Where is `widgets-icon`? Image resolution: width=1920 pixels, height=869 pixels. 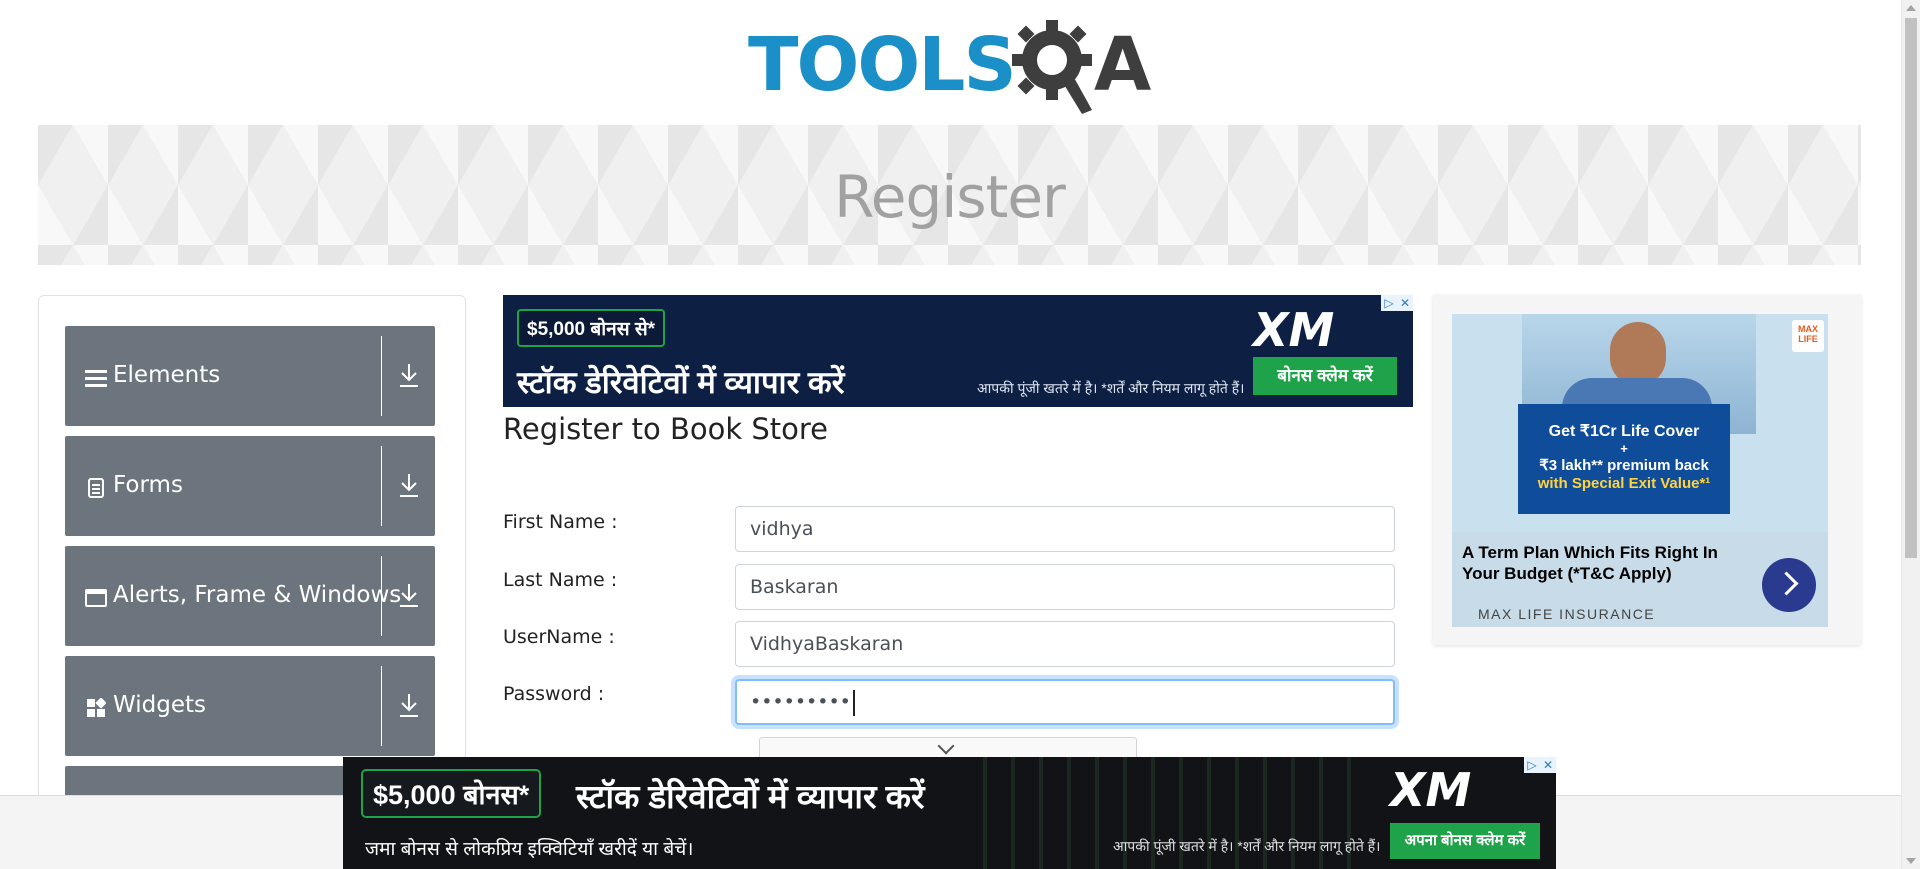 widgets-icon is located at coordinates (96, 707).